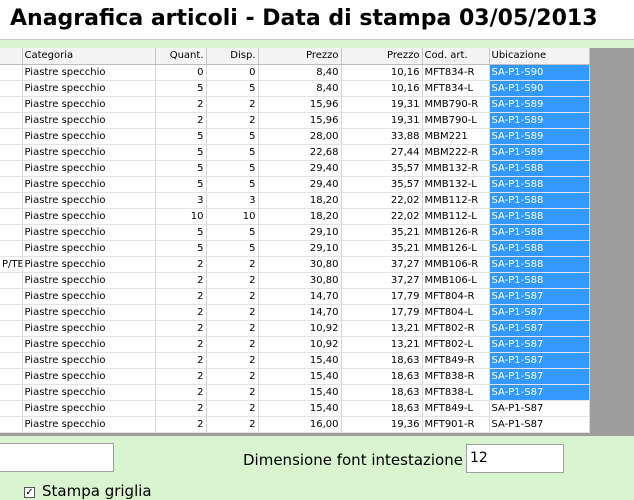 This screenshot has width=634, height=500. I want to click on cell-cod-art: MMB106-L, so click(456, 280).